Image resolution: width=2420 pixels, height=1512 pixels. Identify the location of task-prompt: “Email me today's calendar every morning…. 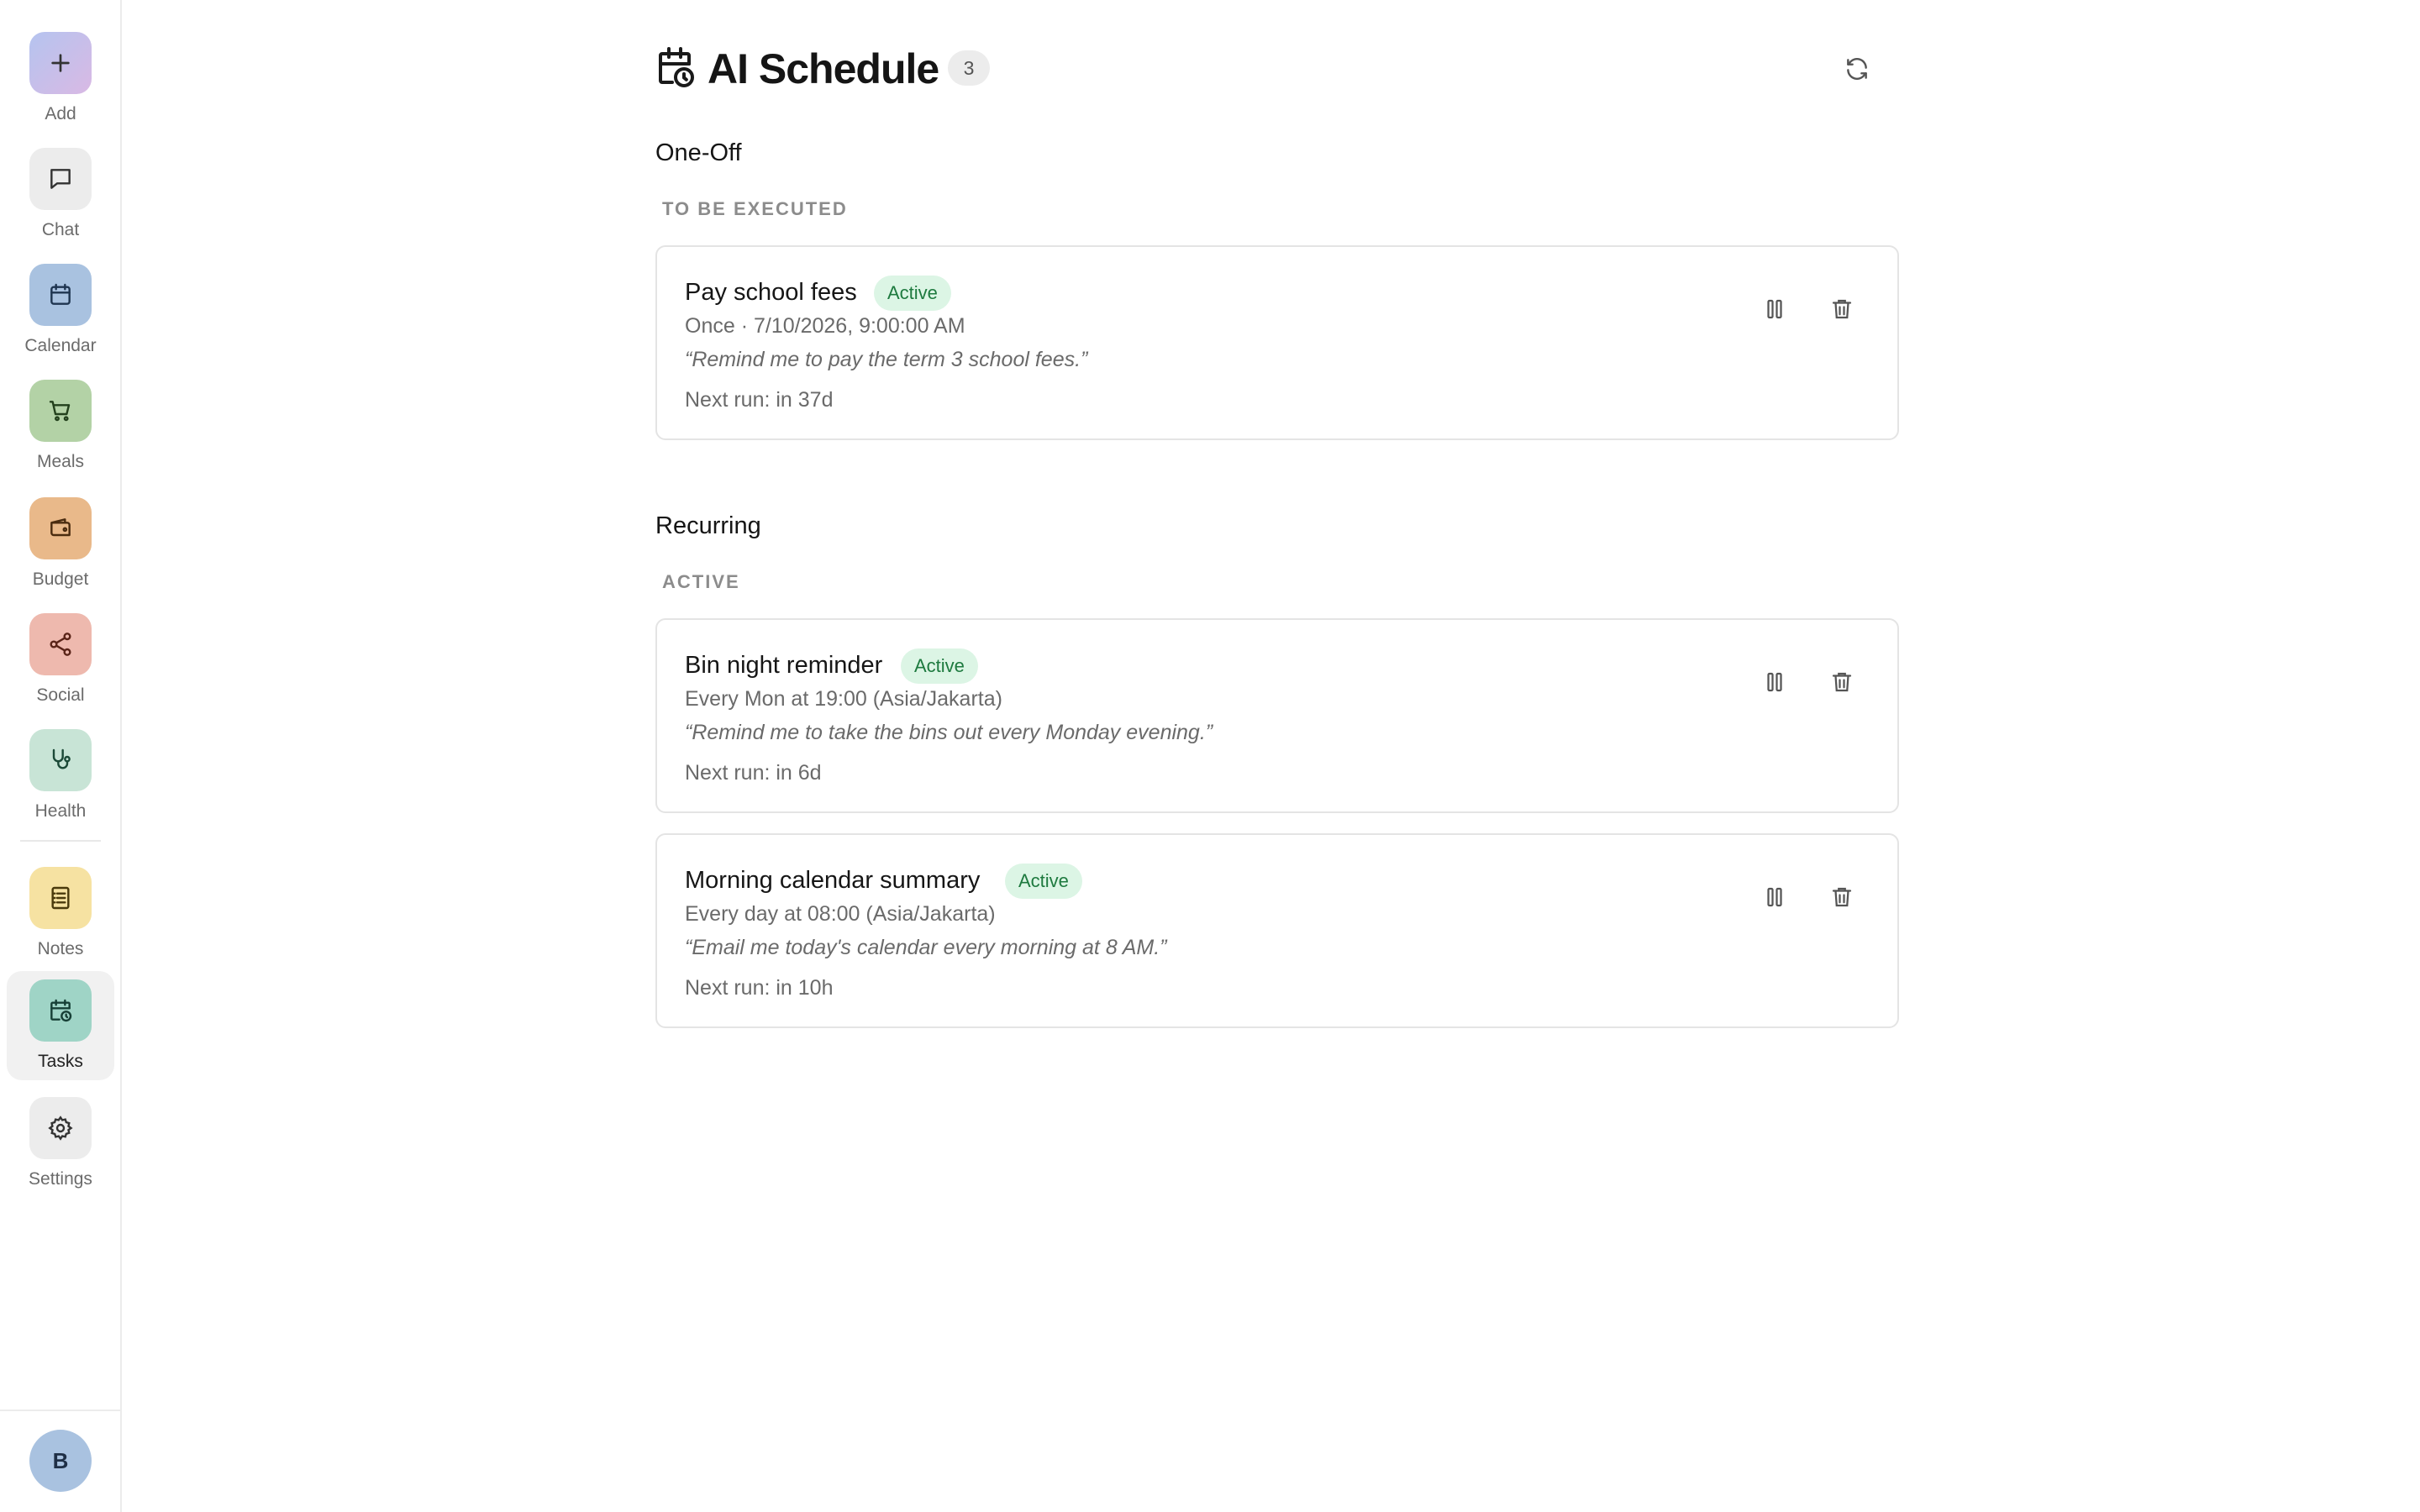
(926, 947).